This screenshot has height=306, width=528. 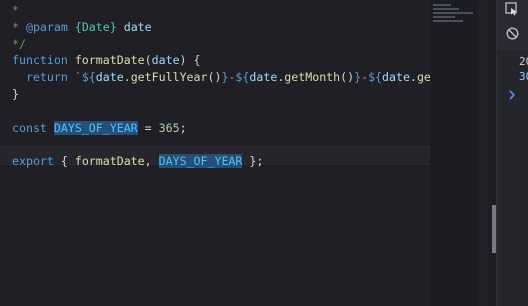 What do you see at coordinates (46, 26) in the screenshot?
I see `code-token: @param` at bounding box center [46, 26].